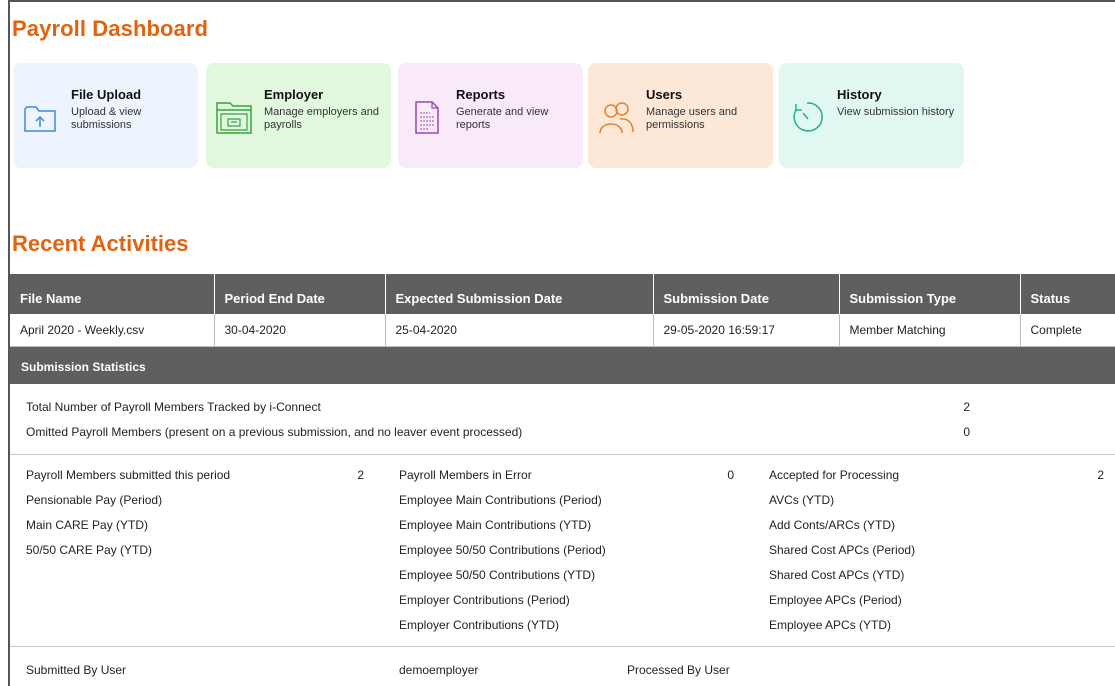 The image size is (1115, 686). Describe the element at coordinates (479, 625) in the screenshot. I see `stat-label: Employer Contributions (YTD)` at that location.